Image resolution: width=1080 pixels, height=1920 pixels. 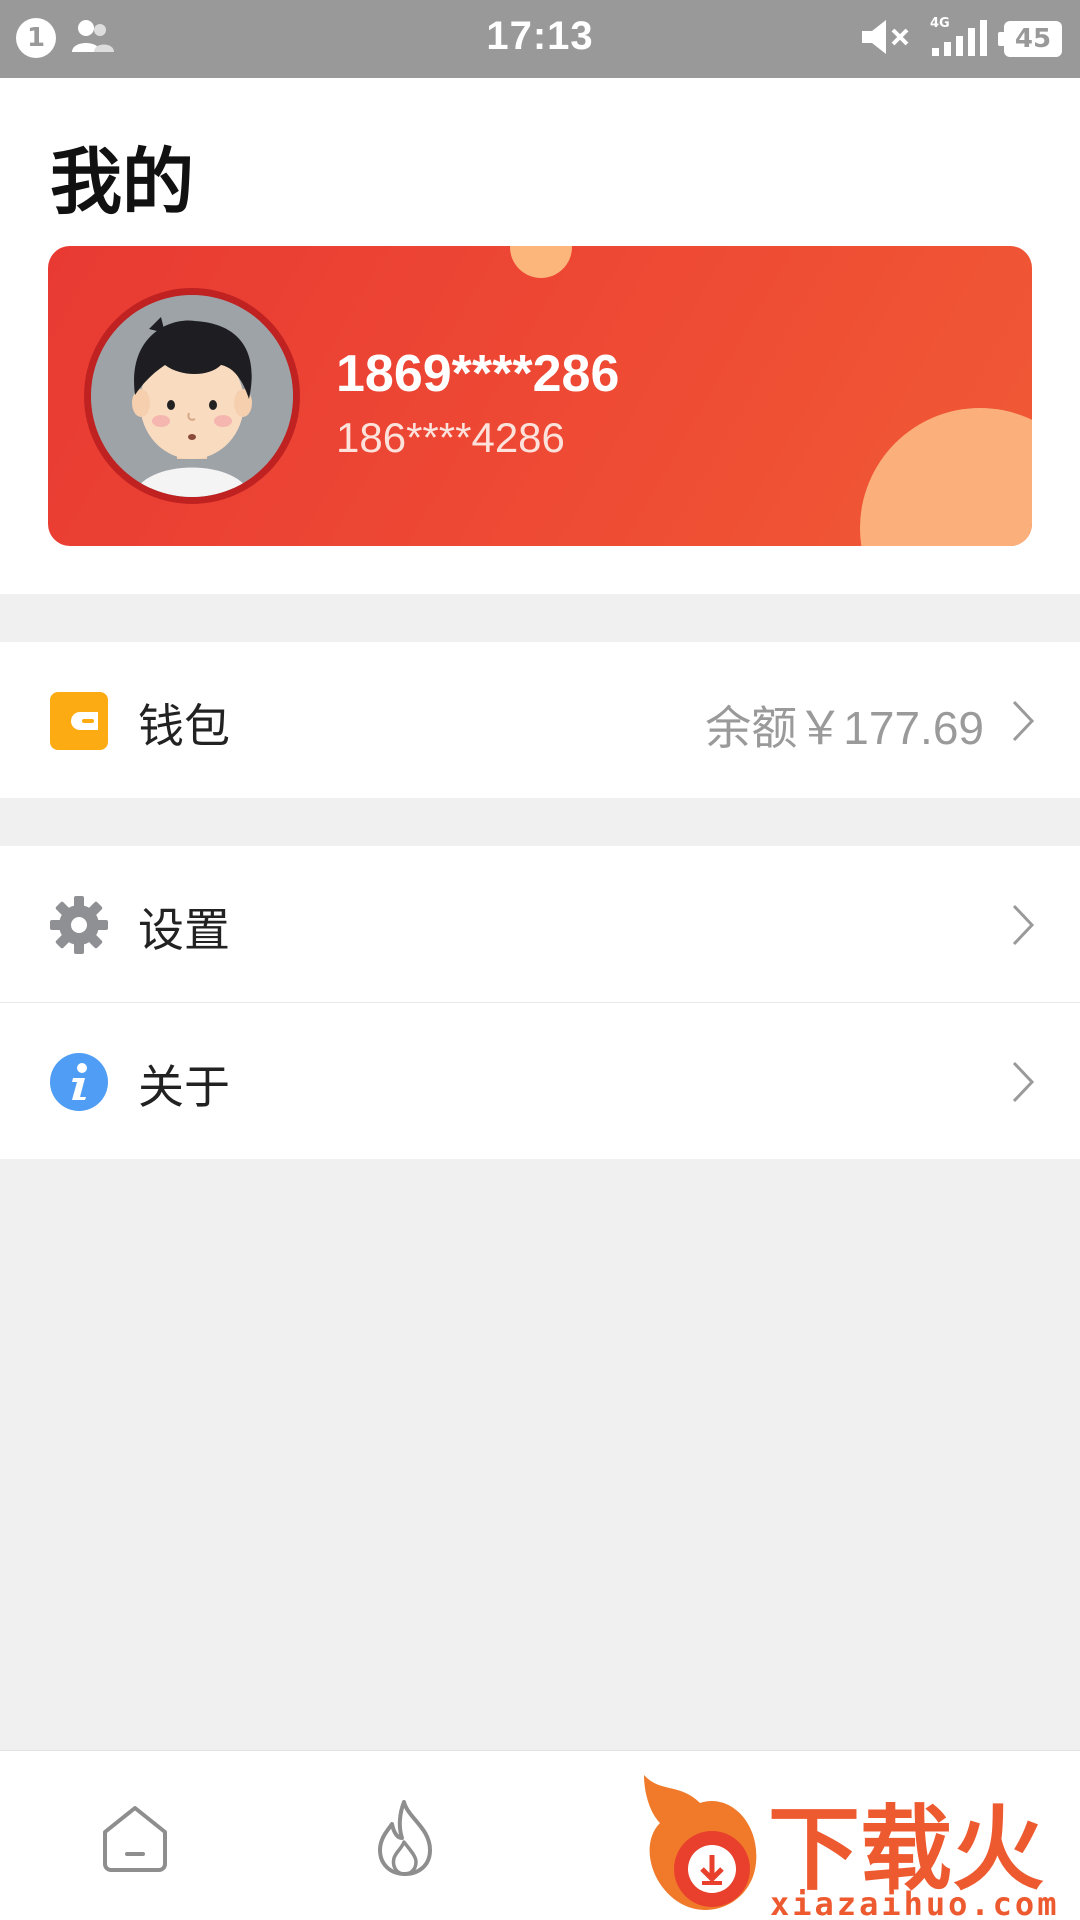 I want to click on battery-icon: 45, so click(x=1030, y=39).